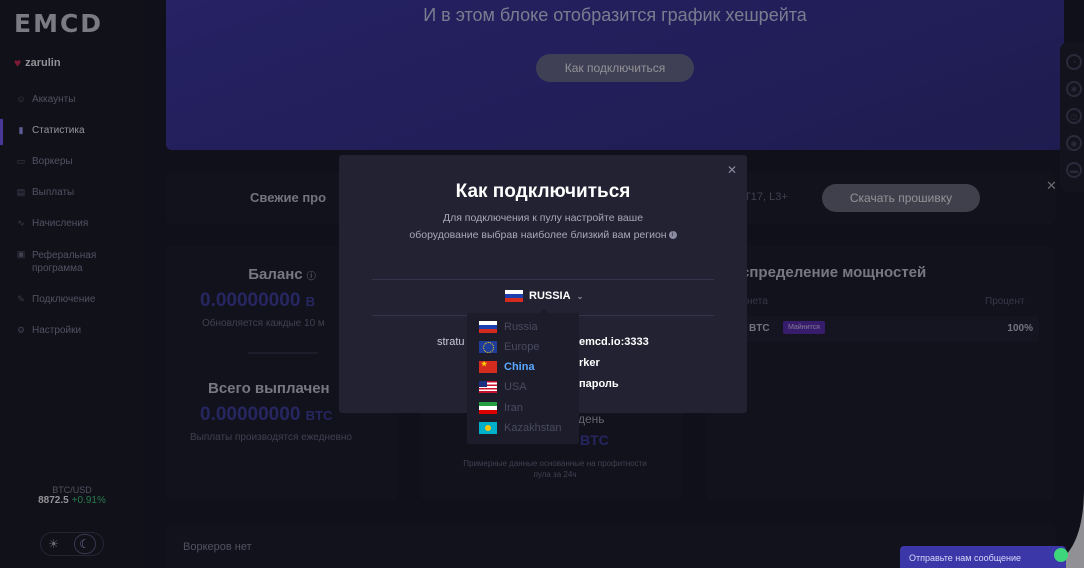 The image size is (1084, 568). What do you see at coordinates (488, 347) in the screenshot?
I see `europe-flag-icon` at bounding box center [488, 347].